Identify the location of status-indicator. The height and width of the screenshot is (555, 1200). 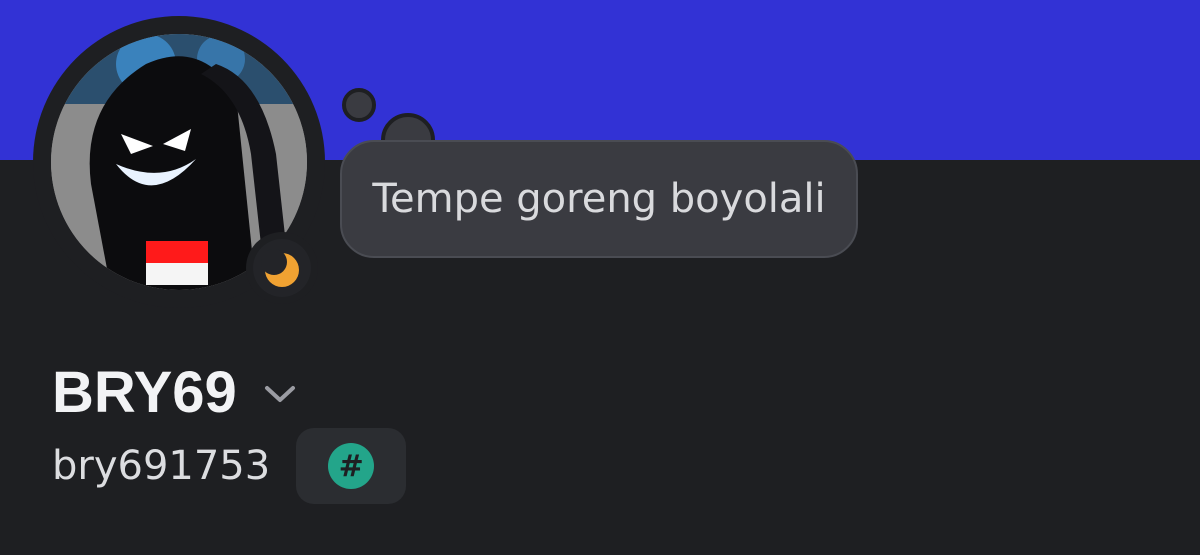
(282, 268).